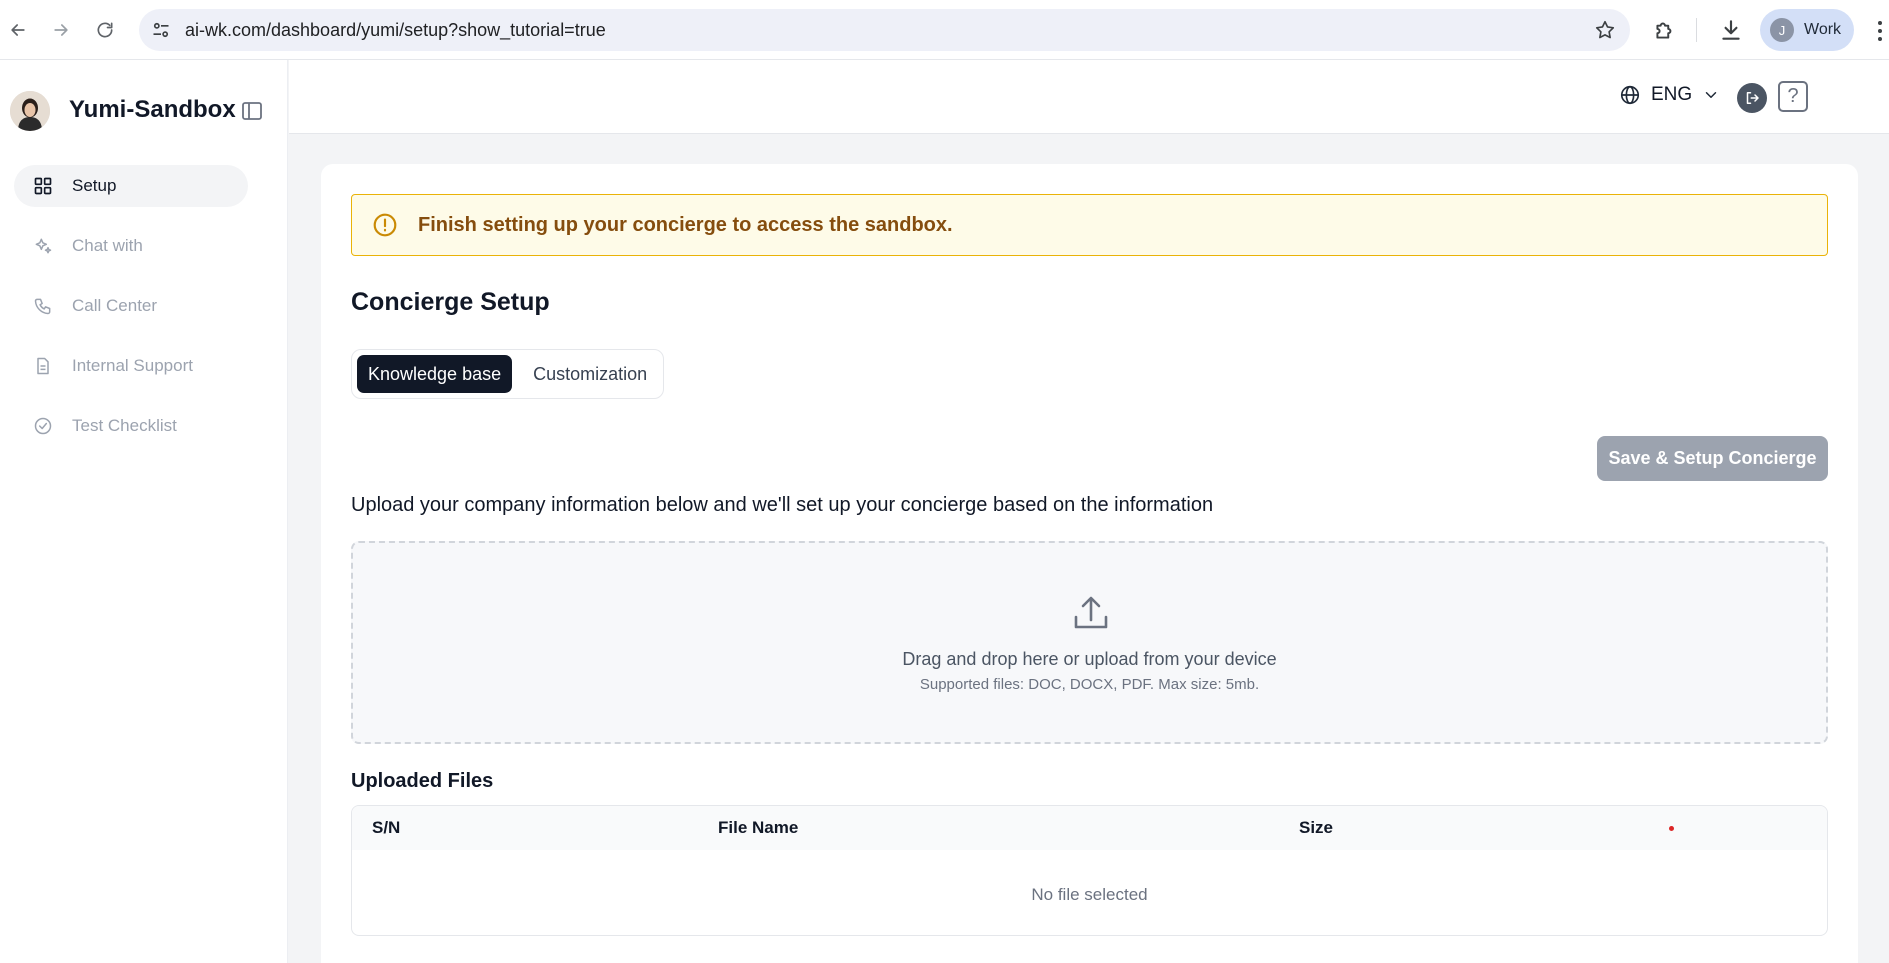  I want to click on column-header-size: Size, so click(1316, 827).